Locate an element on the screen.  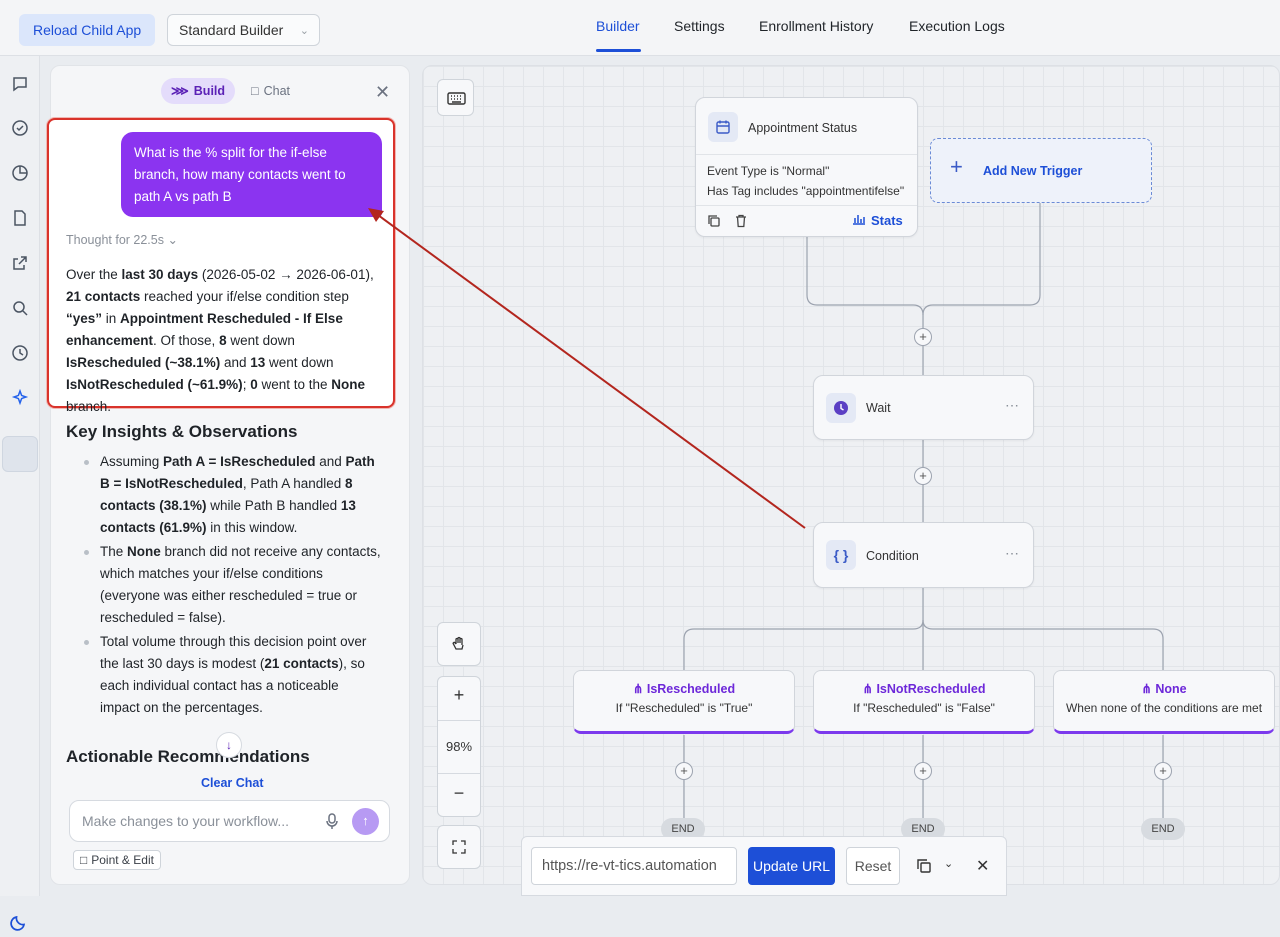
zoom-level: 98% is located at coordinates (459, 746).